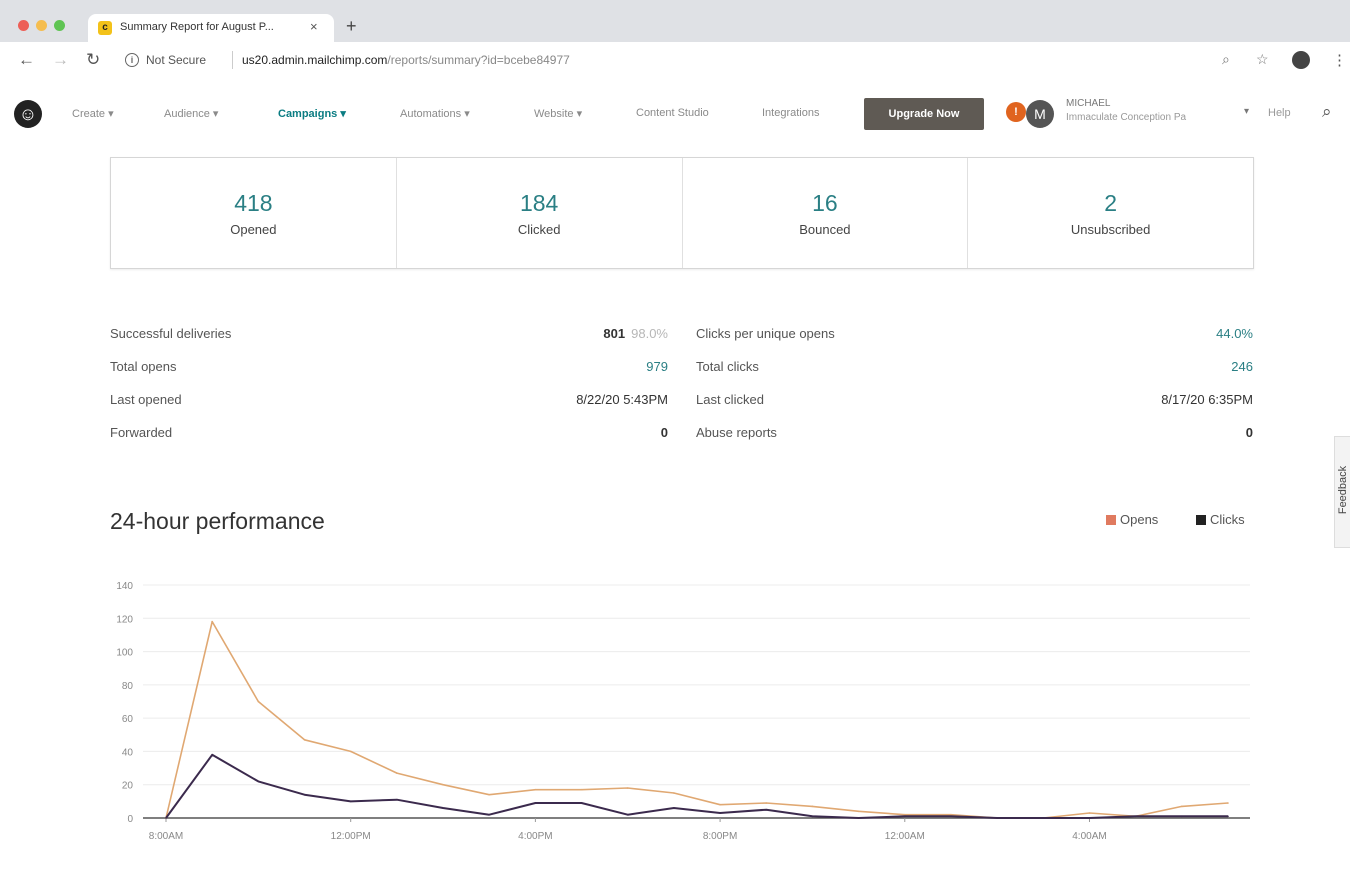 This screenshot has width=1350, height=896. I want to click on metric-value: 801 98.0%, so click(635, 333).